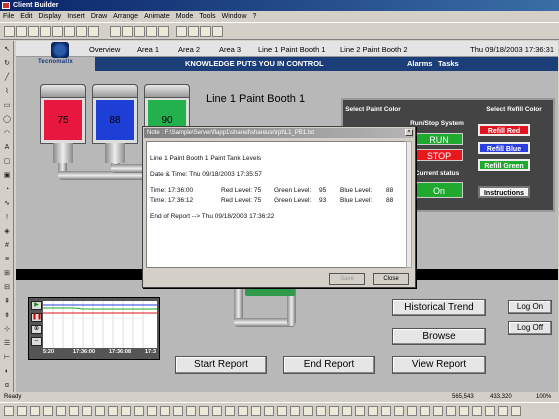 The height and width of the screenshot is (419, 559). What do you see at coordinates (36, 305) in the screenshot?
I see `play-icon: ▶` at bounding box center [36, 305].